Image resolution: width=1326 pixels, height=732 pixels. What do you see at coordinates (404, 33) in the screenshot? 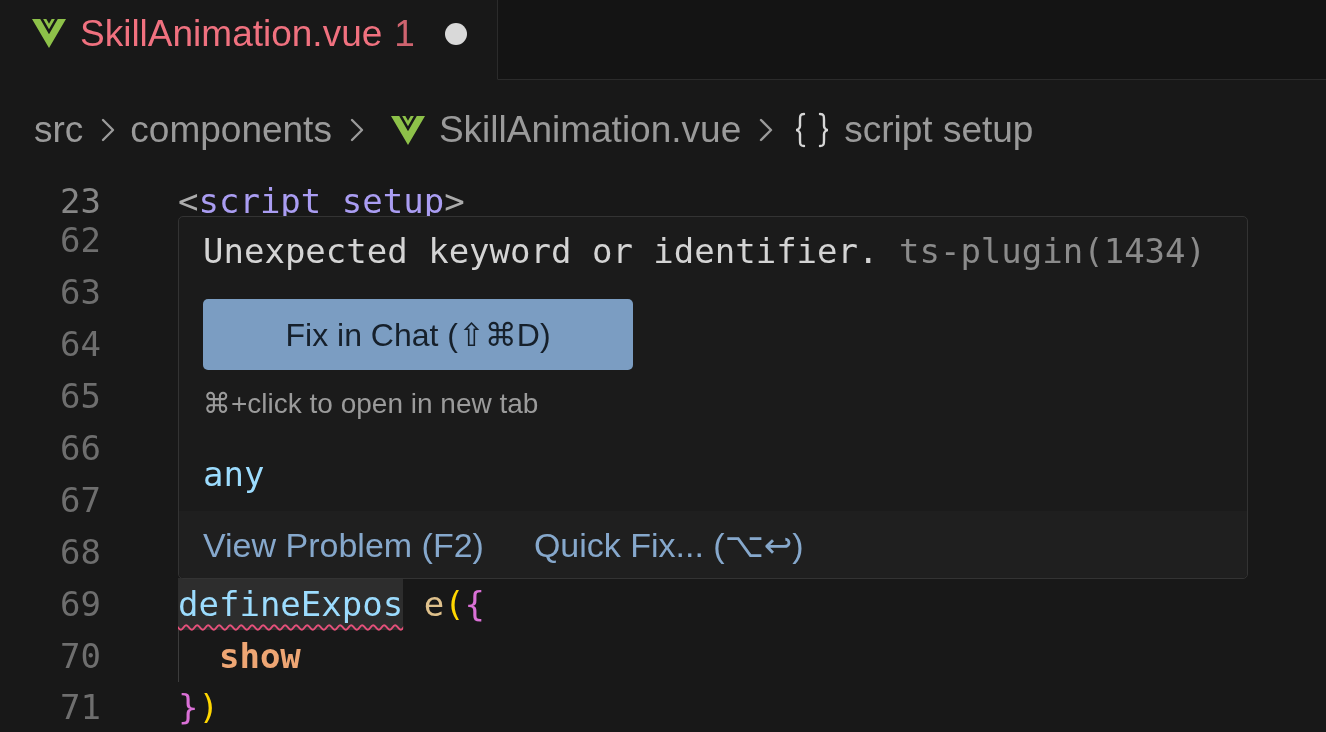
I see `problem-count: 1` at bounding box center [404, 33].